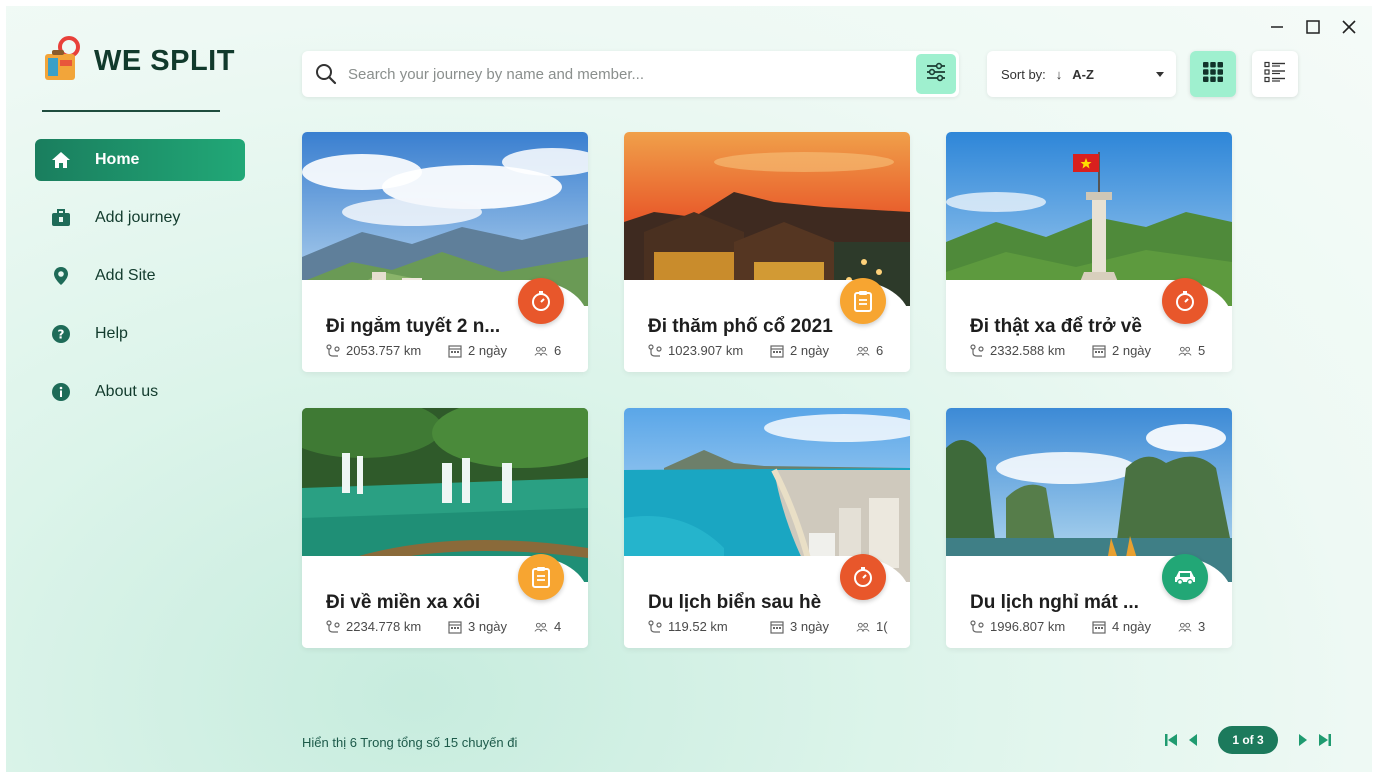  I want to click on list-icon, so click(1275, 74).